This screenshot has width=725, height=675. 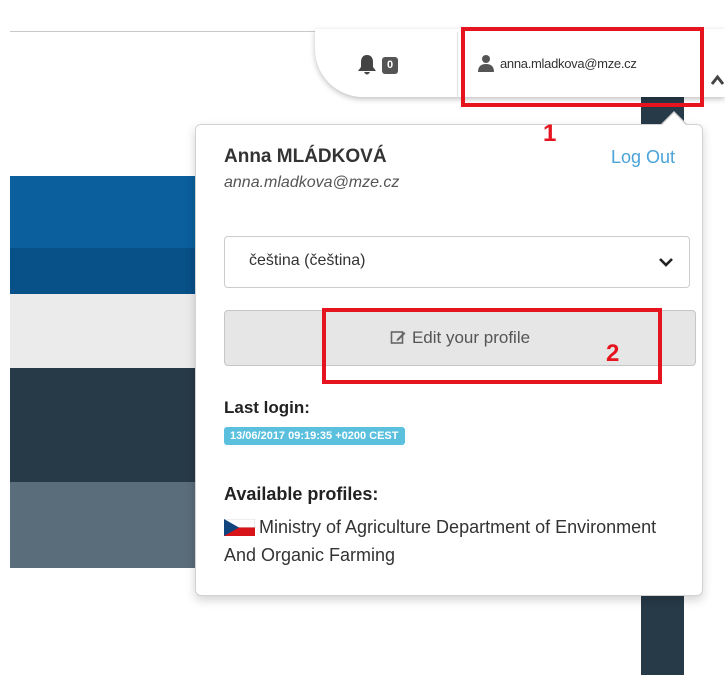 What do you see at coordinates (239, 527) in the screenshot?
I see `czech-flag-icon` at bounding box center [239, 527].